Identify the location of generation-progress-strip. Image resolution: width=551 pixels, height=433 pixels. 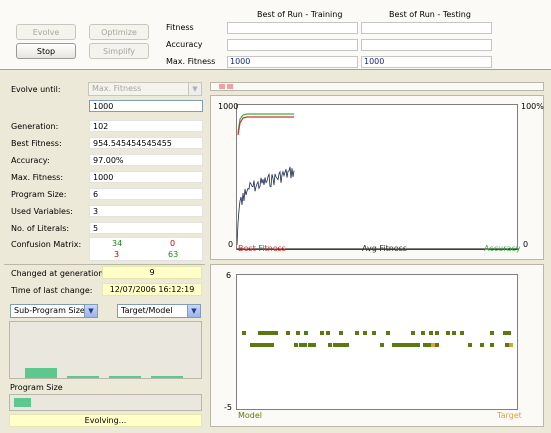
(377, 86).